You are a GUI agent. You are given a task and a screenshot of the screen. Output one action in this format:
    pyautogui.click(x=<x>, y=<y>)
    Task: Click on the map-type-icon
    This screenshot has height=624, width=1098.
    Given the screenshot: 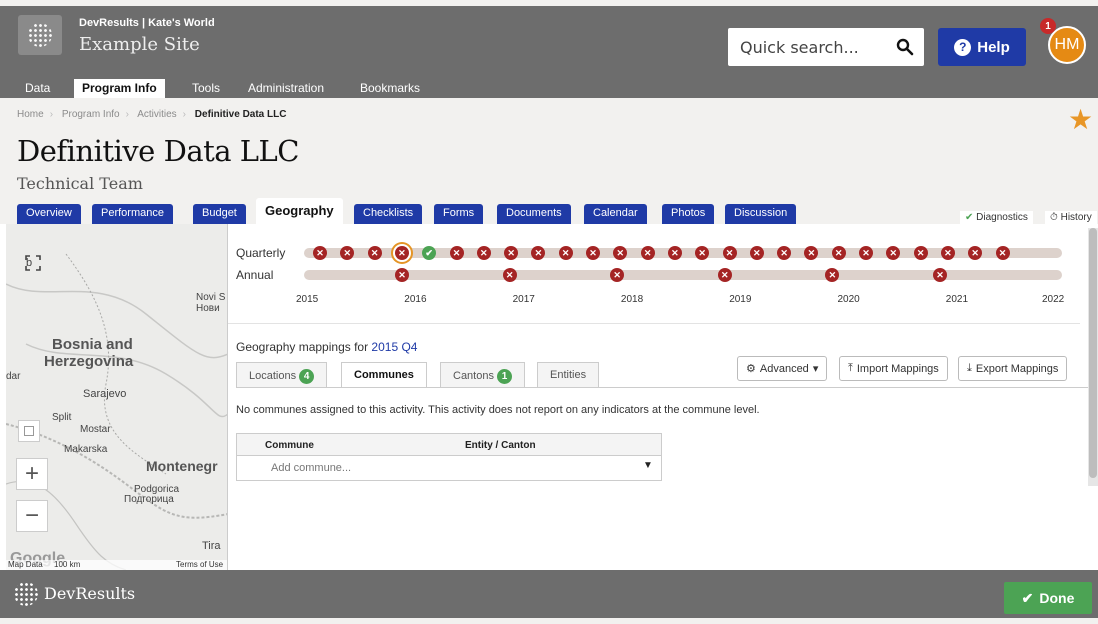 What is the action you would take?
    pyautogui.click(x=29, y=431)
    